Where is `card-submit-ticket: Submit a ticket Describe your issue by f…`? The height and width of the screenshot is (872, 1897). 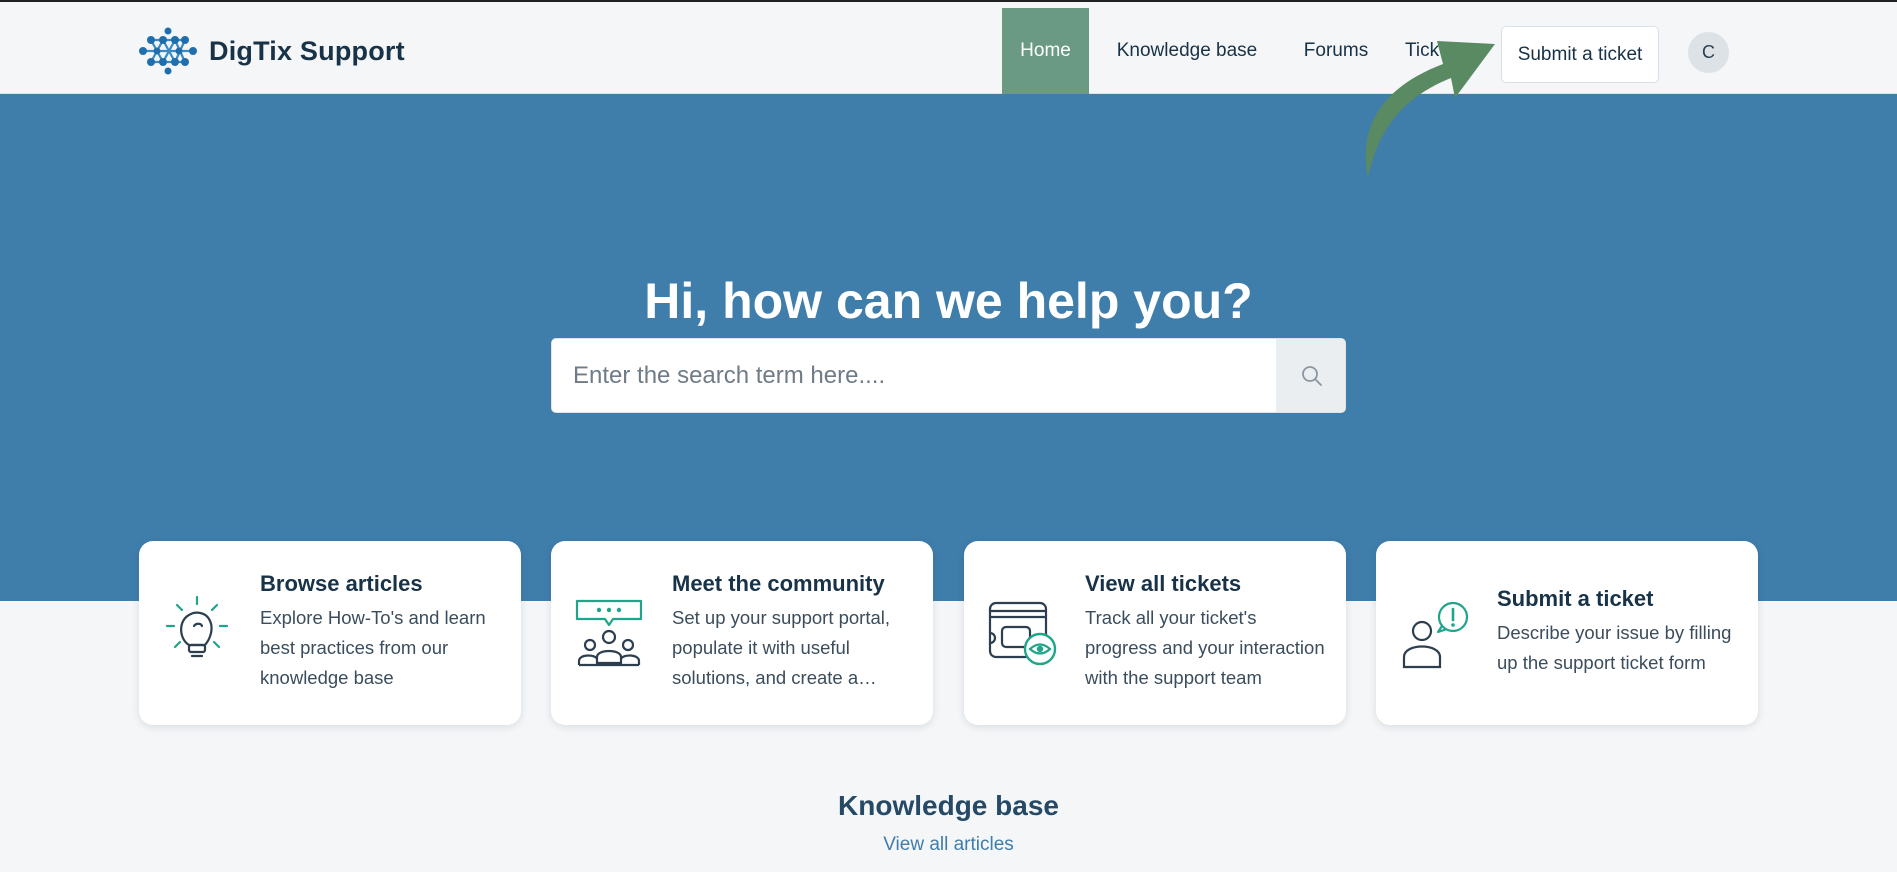
card-submit-ticket: Submit a ticket Describe your issue by f… is located at coordinates (1567, 633).